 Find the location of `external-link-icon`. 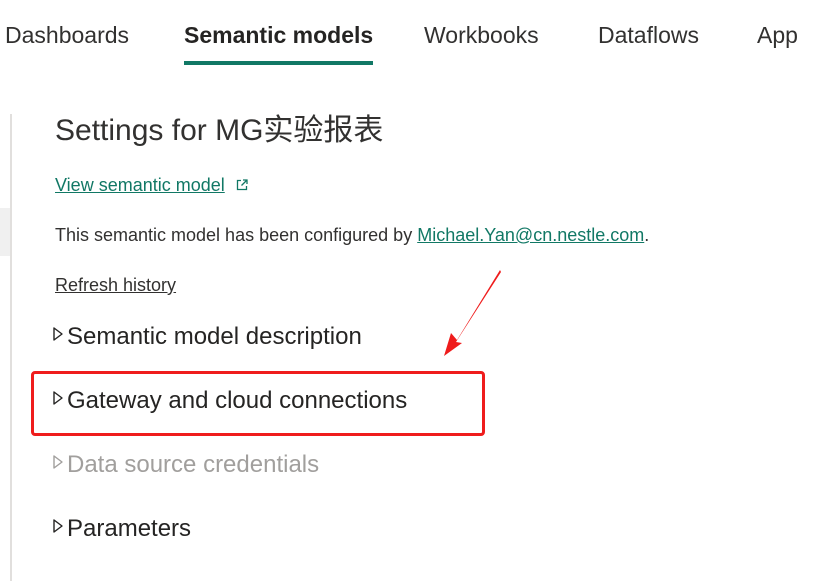

external-link-icon is located at coordinates (242, 185).